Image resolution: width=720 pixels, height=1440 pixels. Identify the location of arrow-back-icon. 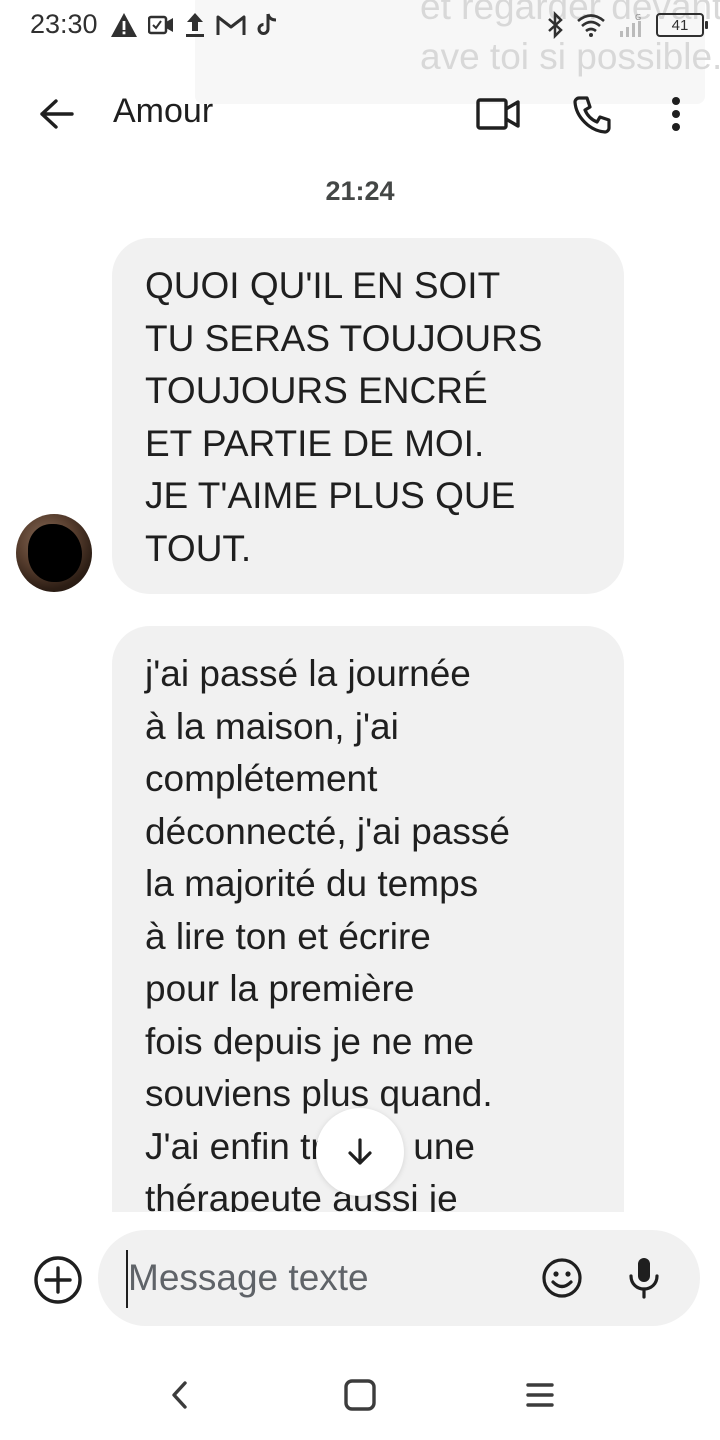
(57, 114).